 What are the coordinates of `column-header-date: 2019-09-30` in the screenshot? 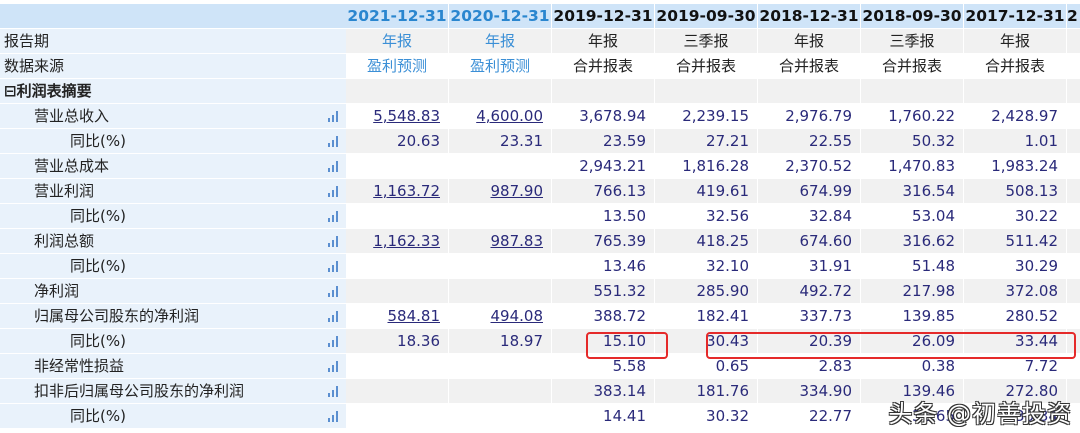 It's located at (706, 16).